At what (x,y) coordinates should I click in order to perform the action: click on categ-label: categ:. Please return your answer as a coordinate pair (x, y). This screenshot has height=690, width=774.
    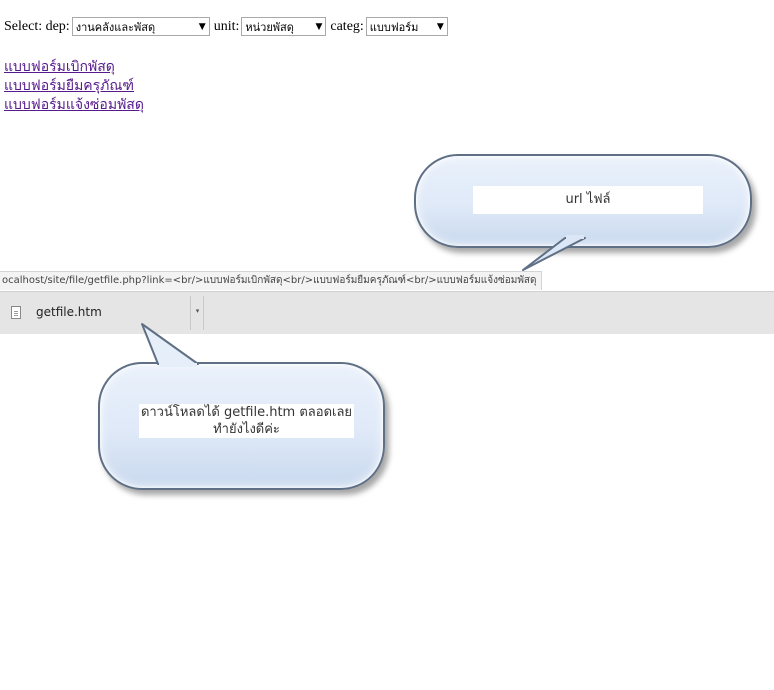
    Looking at the image, I should click on (347, 26).